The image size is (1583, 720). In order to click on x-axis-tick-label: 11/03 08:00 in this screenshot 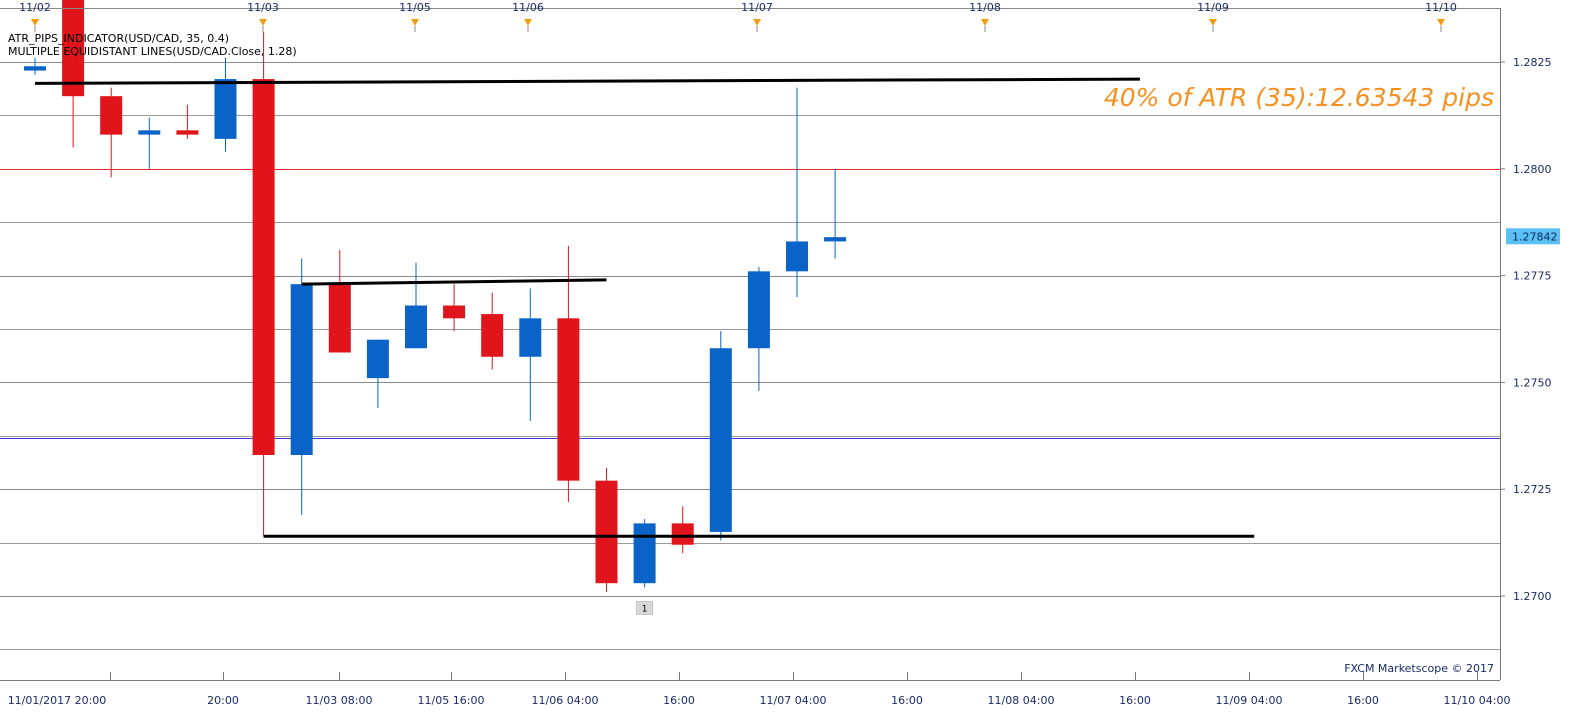, I will do `click(339, 700)`.